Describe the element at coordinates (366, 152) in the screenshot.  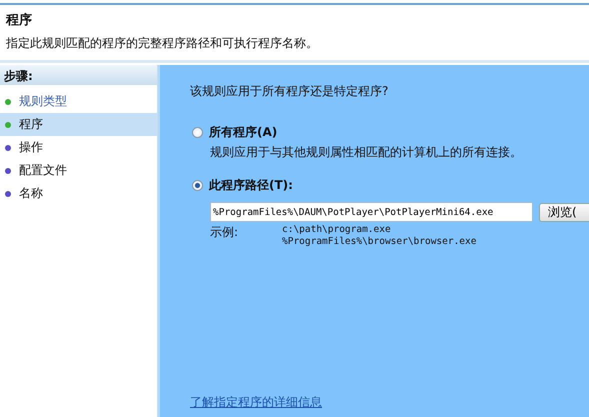
I see `option-description: 规则应用于与其他规则属性相匹配的计算机上的所有连接。` at that location.